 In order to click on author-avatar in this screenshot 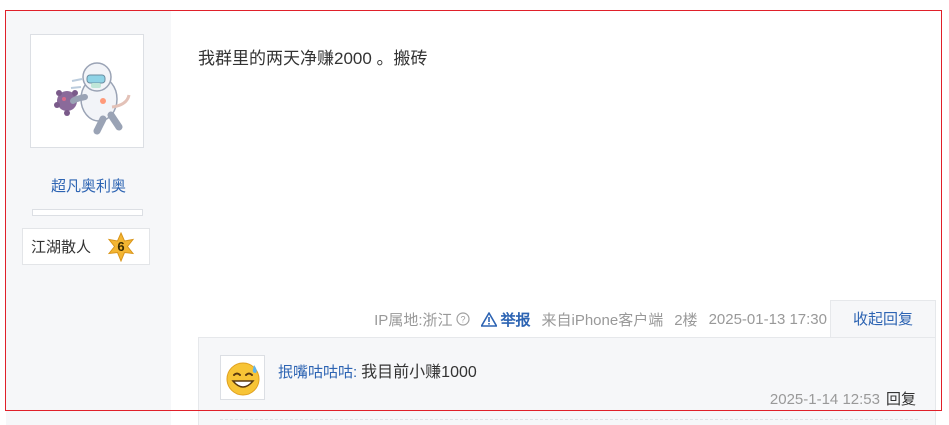, I will do `click(87, 91)`.